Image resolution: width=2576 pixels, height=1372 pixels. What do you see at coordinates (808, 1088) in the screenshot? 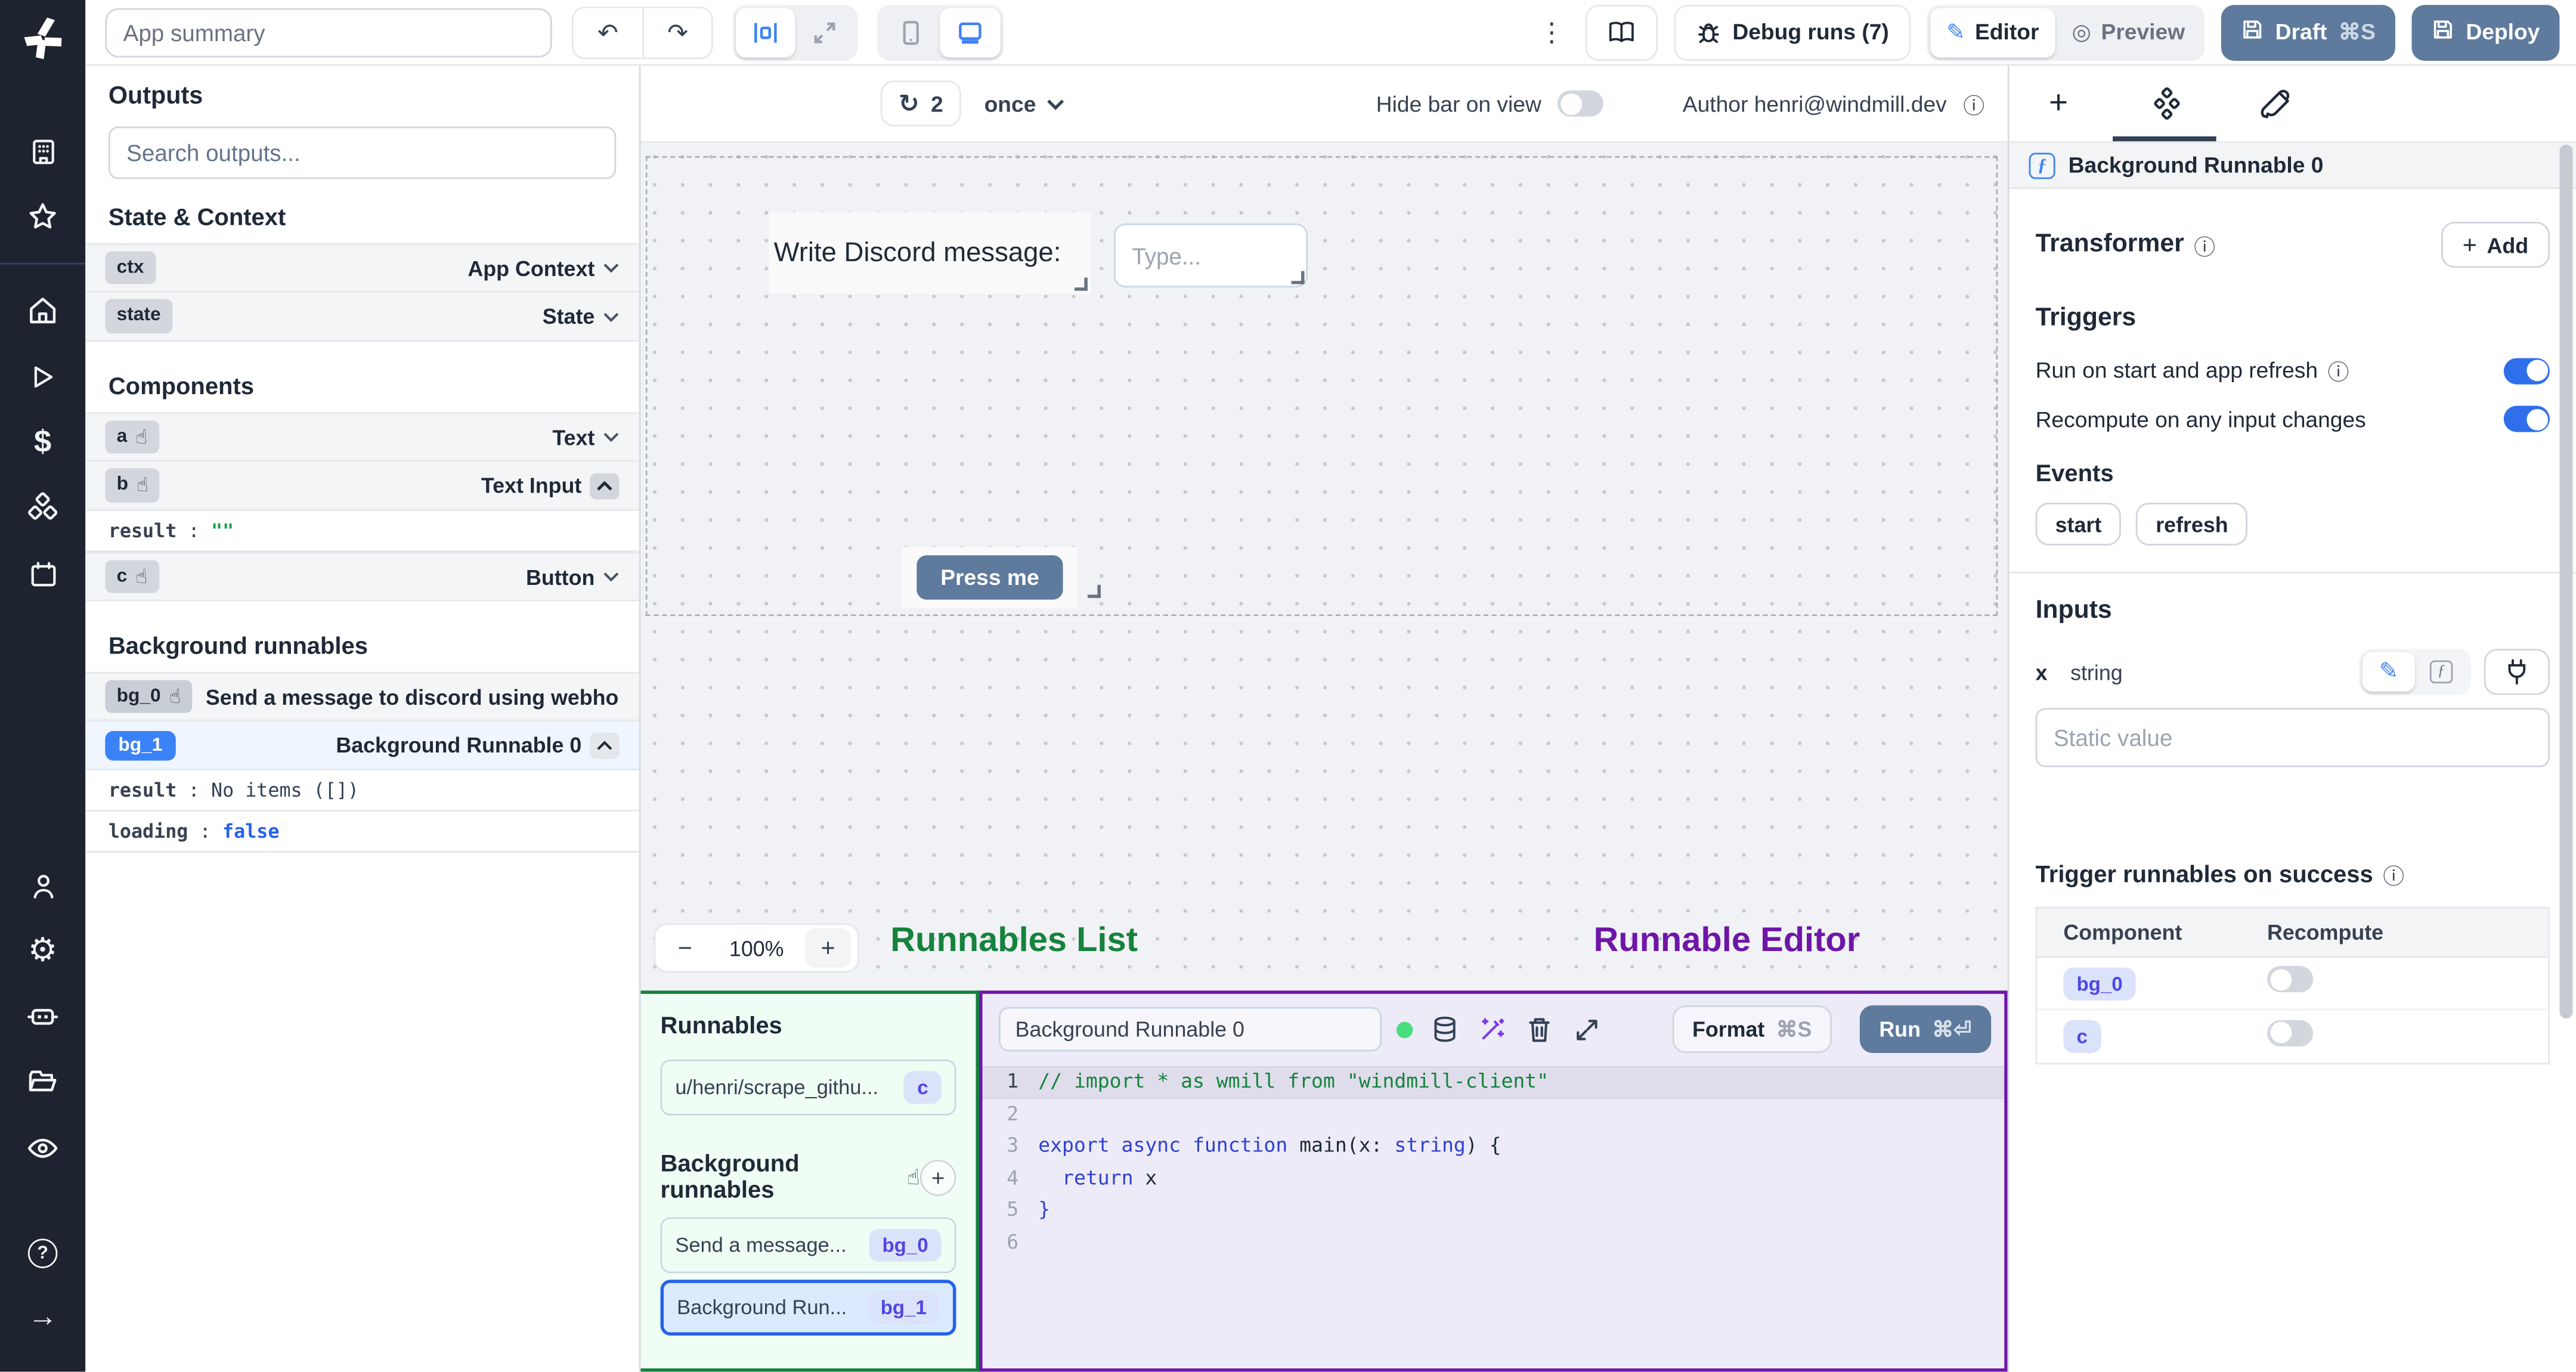
I see `runnable-item-script: u/henri/scrape_githu... c` at bounding box center [808, 1088].